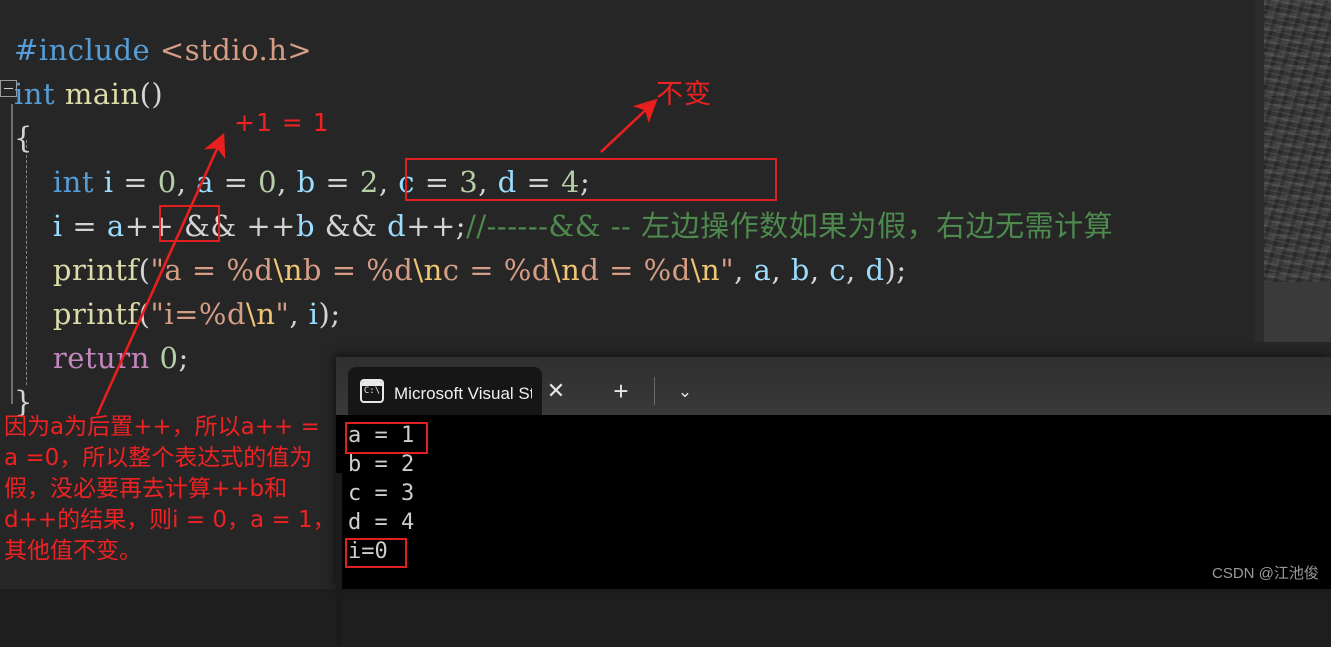 The image size is (1331, 647). Describe the element at coordinates (1297, 312) in the screenshot. I see `minimap-empty-area` at that location.